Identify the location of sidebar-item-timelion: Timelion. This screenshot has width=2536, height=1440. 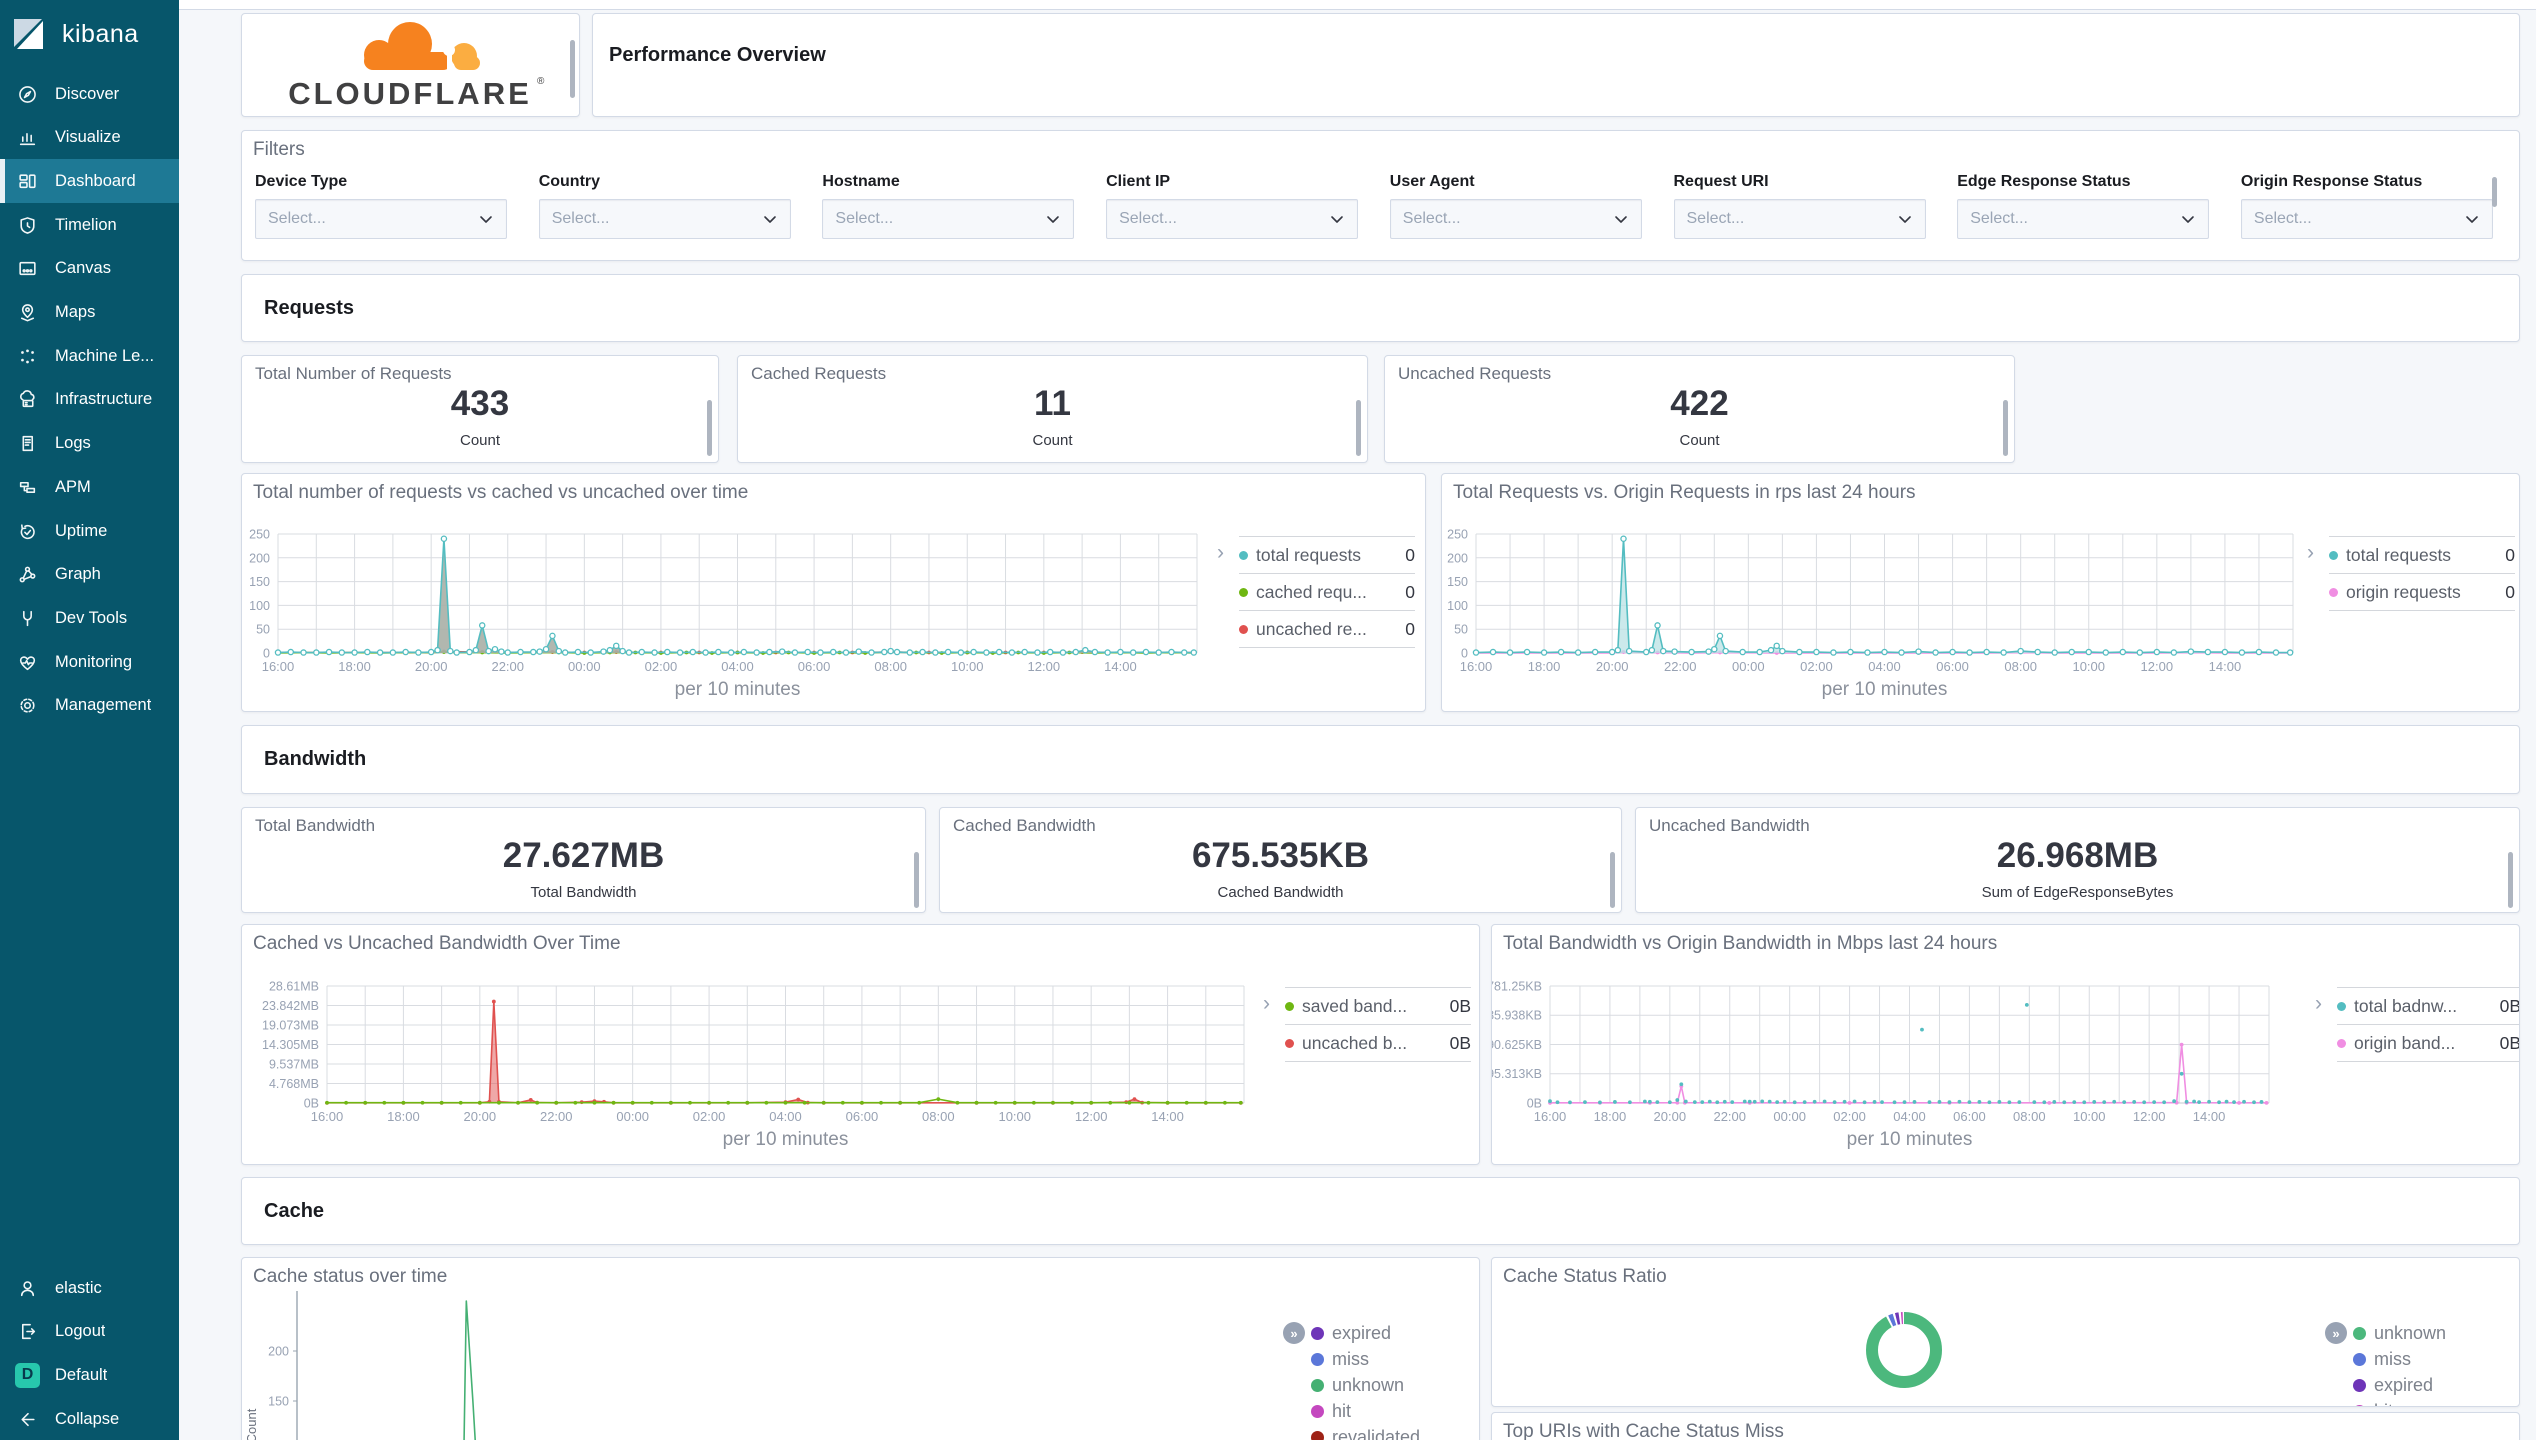
(89, 225).